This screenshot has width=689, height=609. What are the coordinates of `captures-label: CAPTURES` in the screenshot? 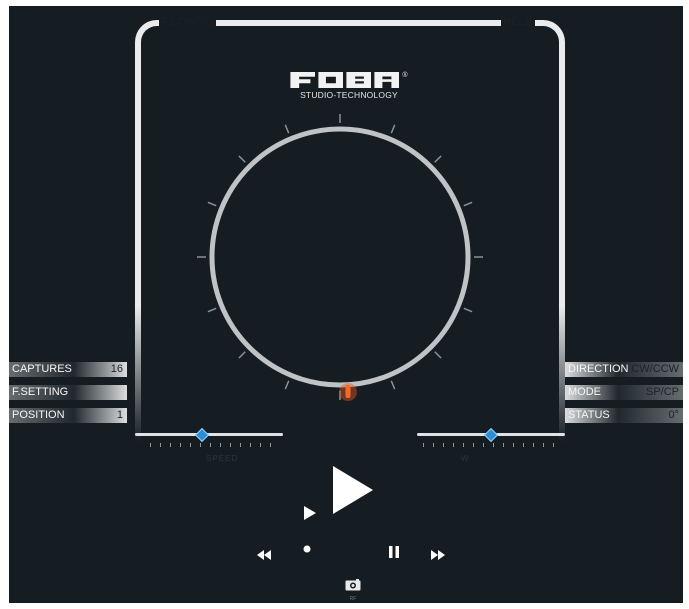 It's located at (42, 369).